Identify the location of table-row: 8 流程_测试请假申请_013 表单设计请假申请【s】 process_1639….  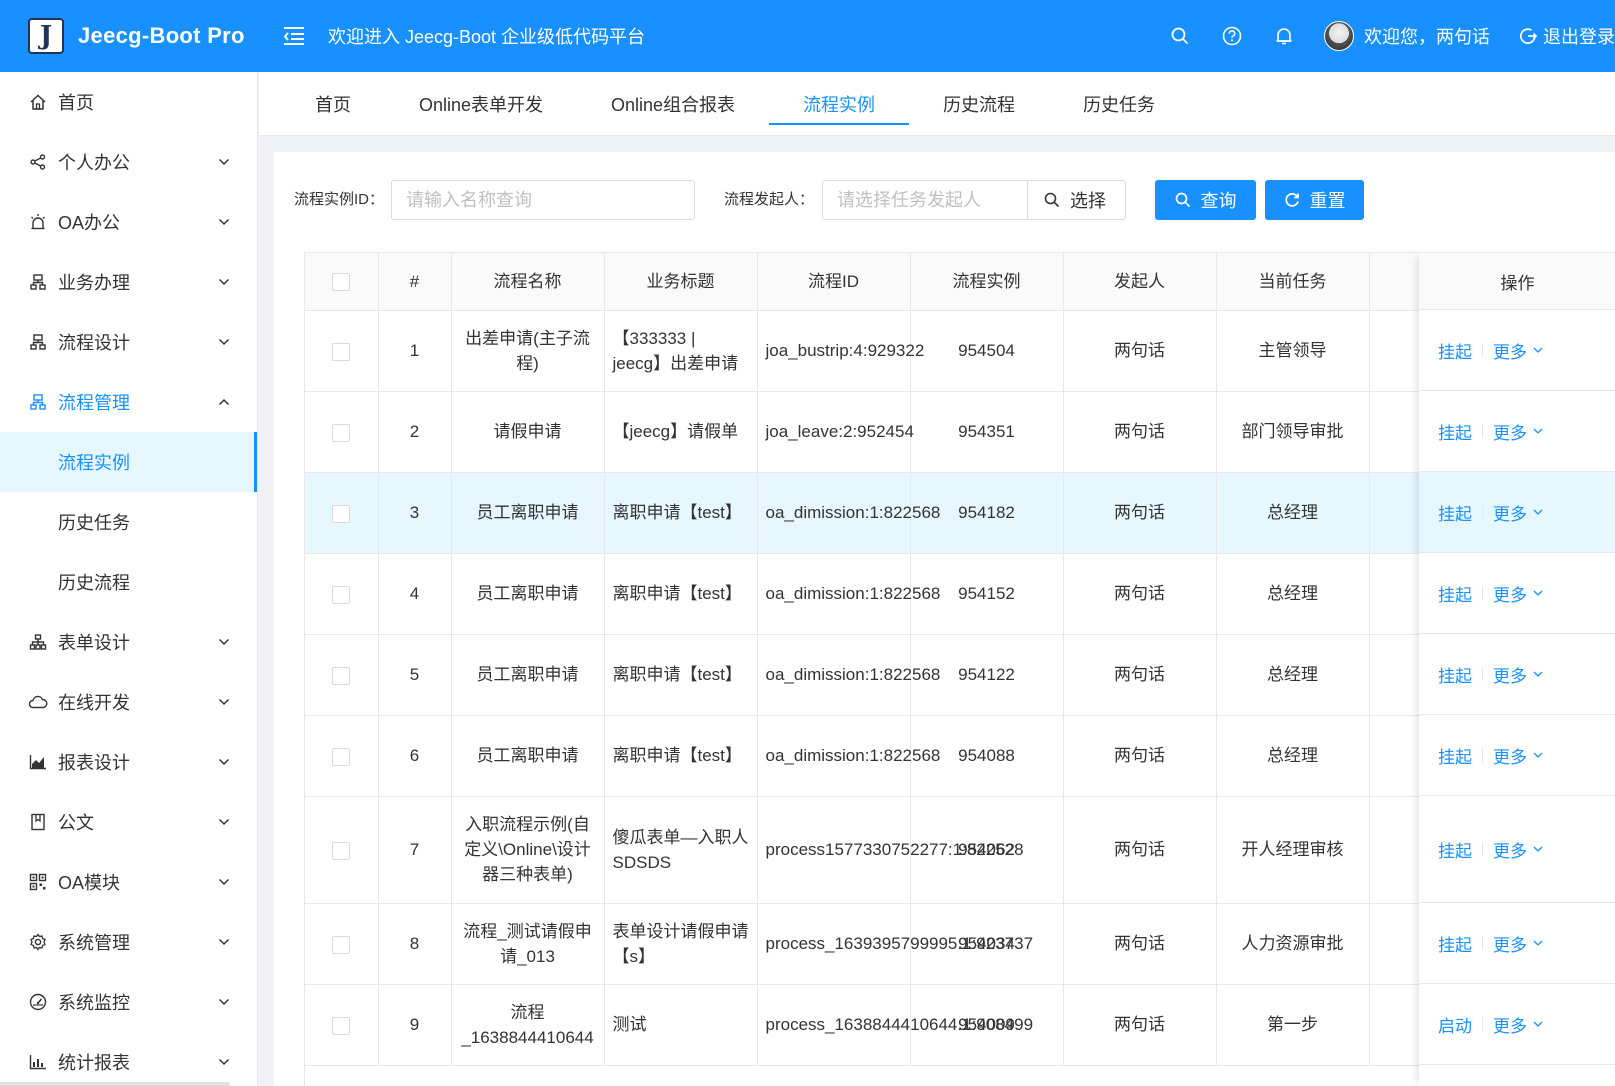
(937, 944).